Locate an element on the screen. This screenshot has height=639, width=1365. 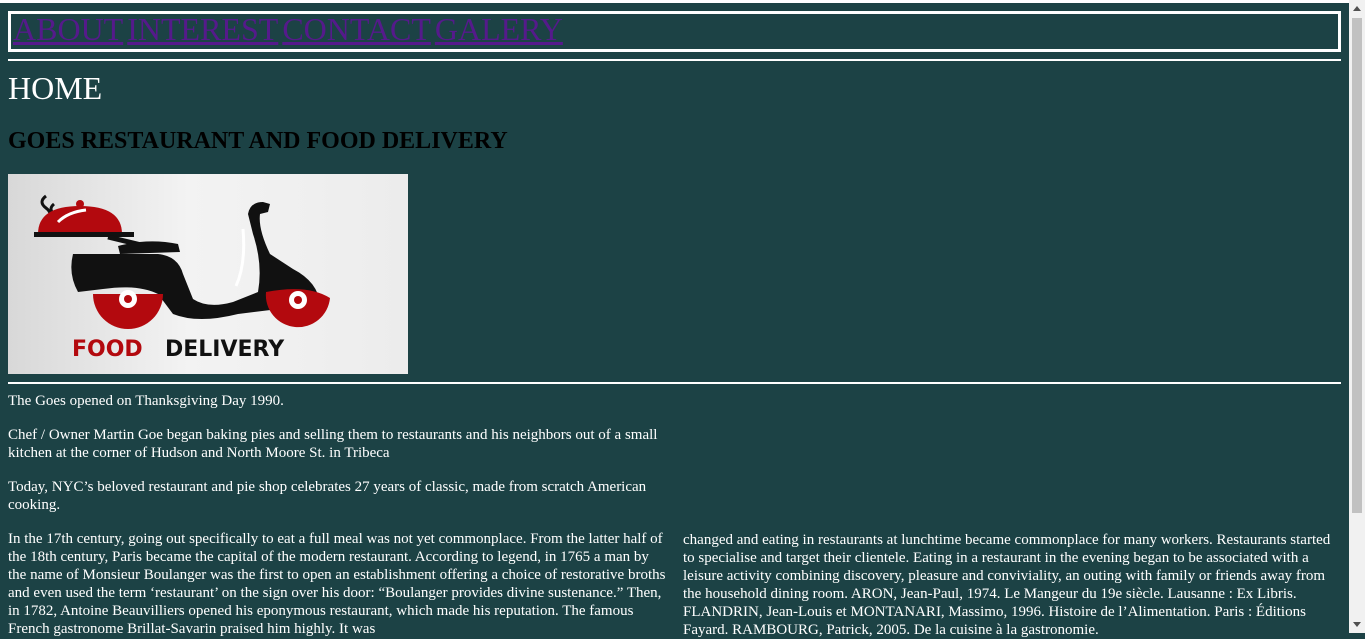
vertical-scrollbar is located at coordinates (1357, 316).